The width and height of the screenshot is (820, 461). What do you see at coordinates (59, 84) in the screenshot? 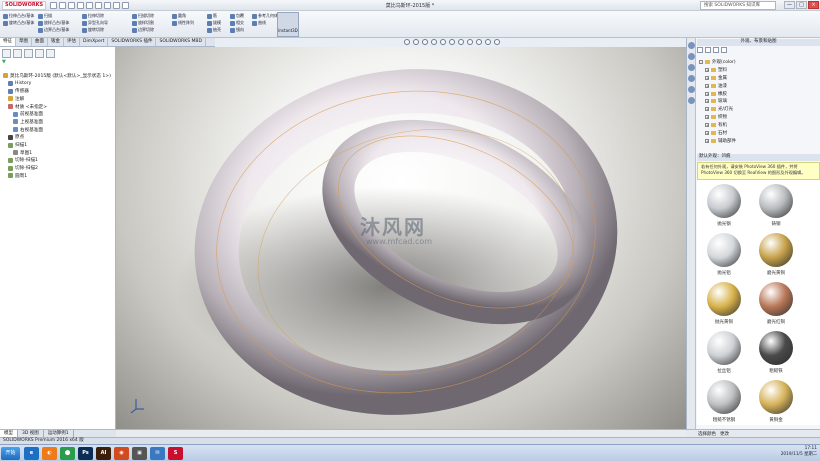
I see `tree-node: History` at bounding box center [59, 84].